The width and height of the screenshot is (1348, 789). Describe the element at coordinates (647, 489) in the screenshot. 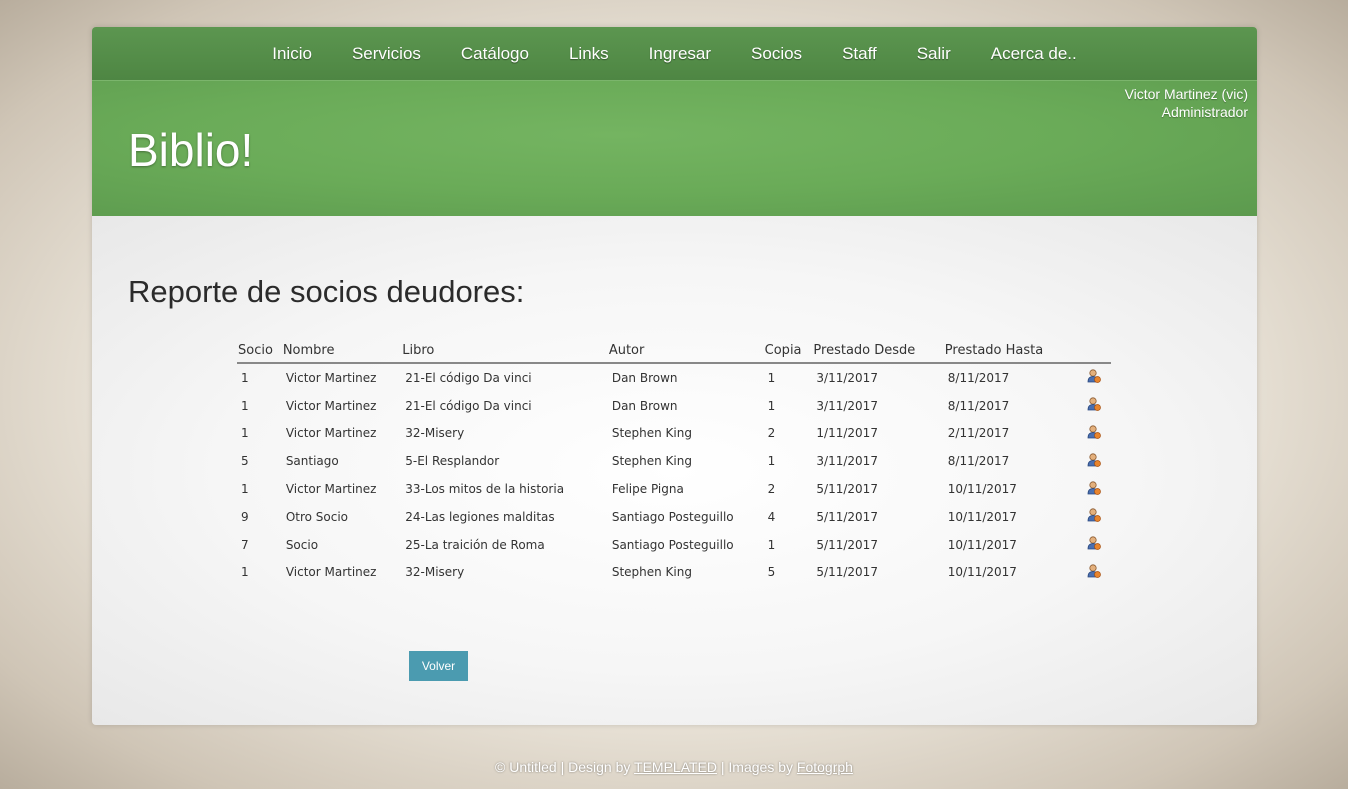

I see `cell-autor: Felipe Pigna` at that location.